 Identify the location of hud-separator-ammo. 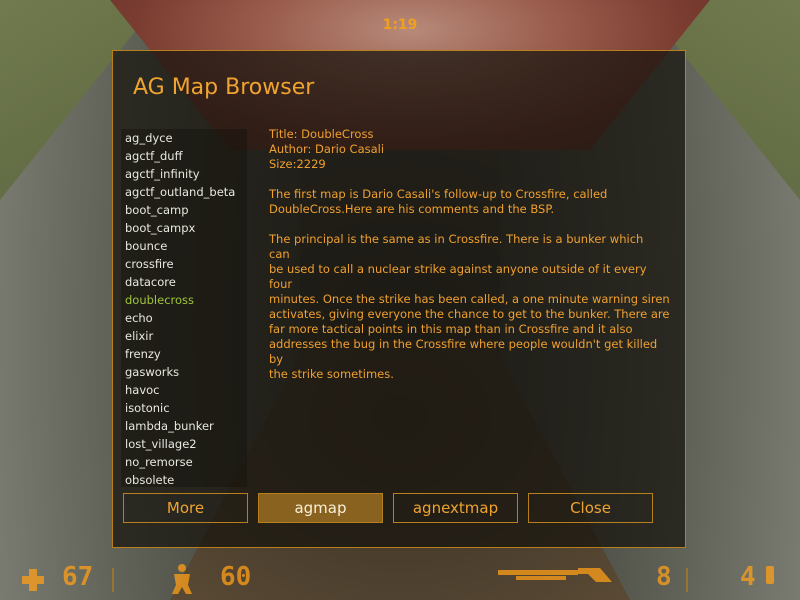
(687, 580).